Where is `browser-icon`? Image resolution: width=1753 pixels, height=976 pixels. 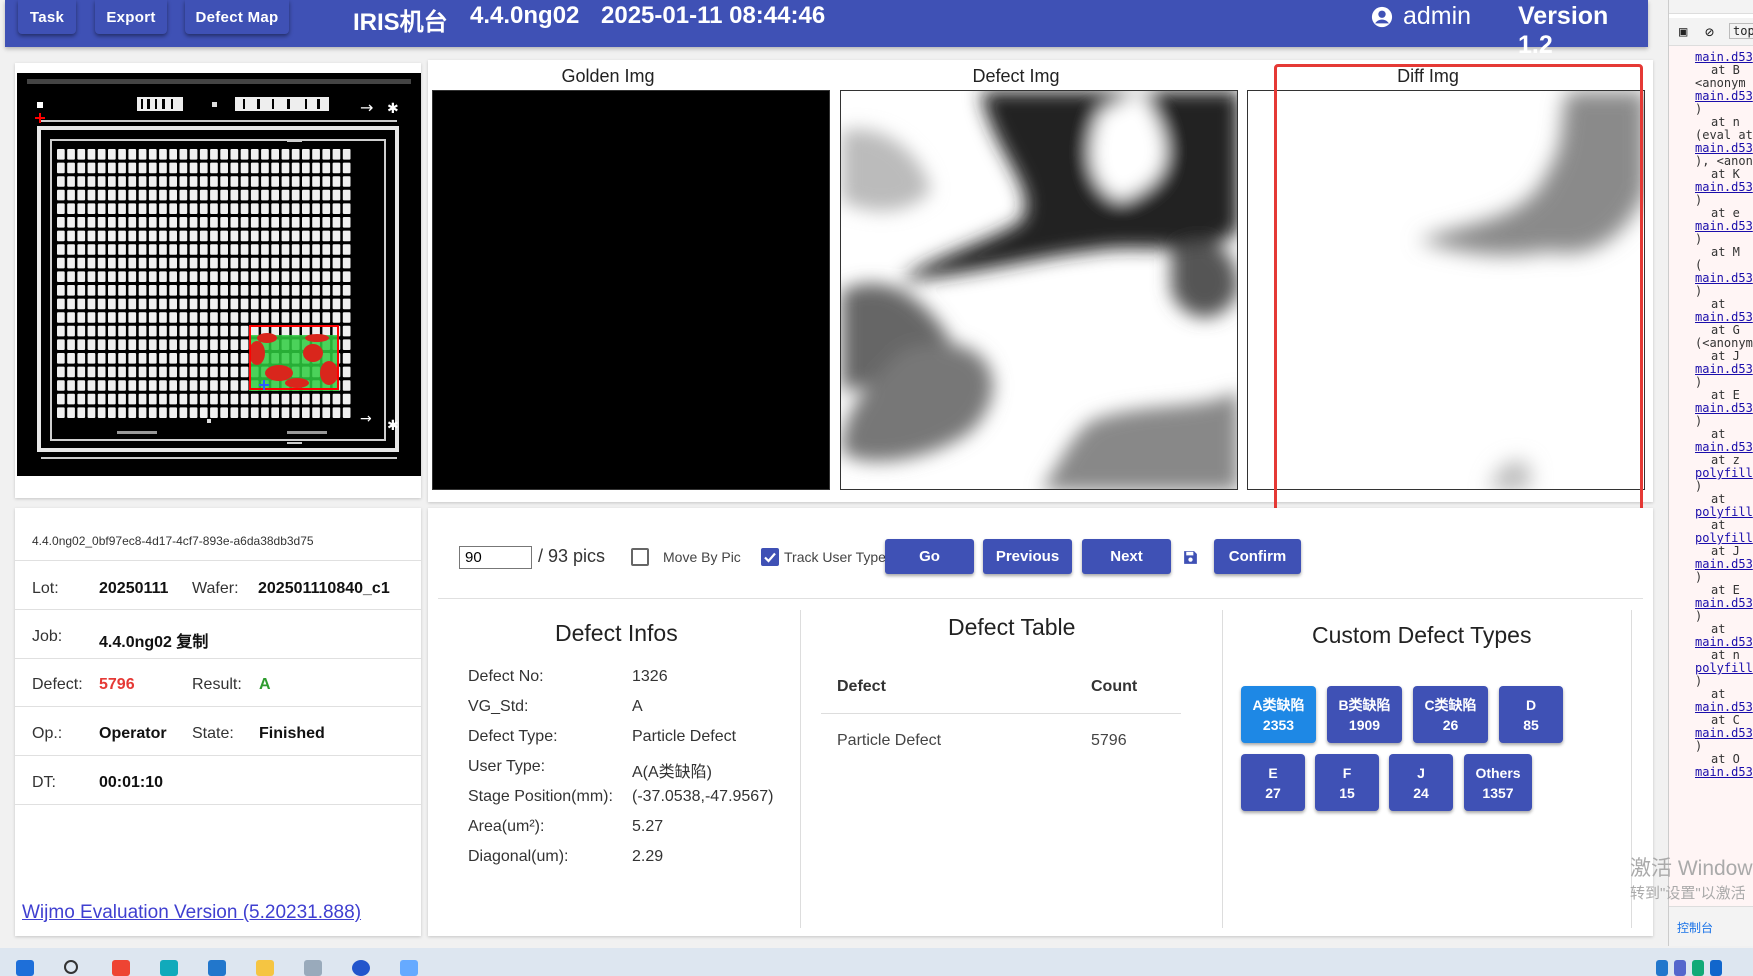 browser-icon is located at coordinates (361, 968).